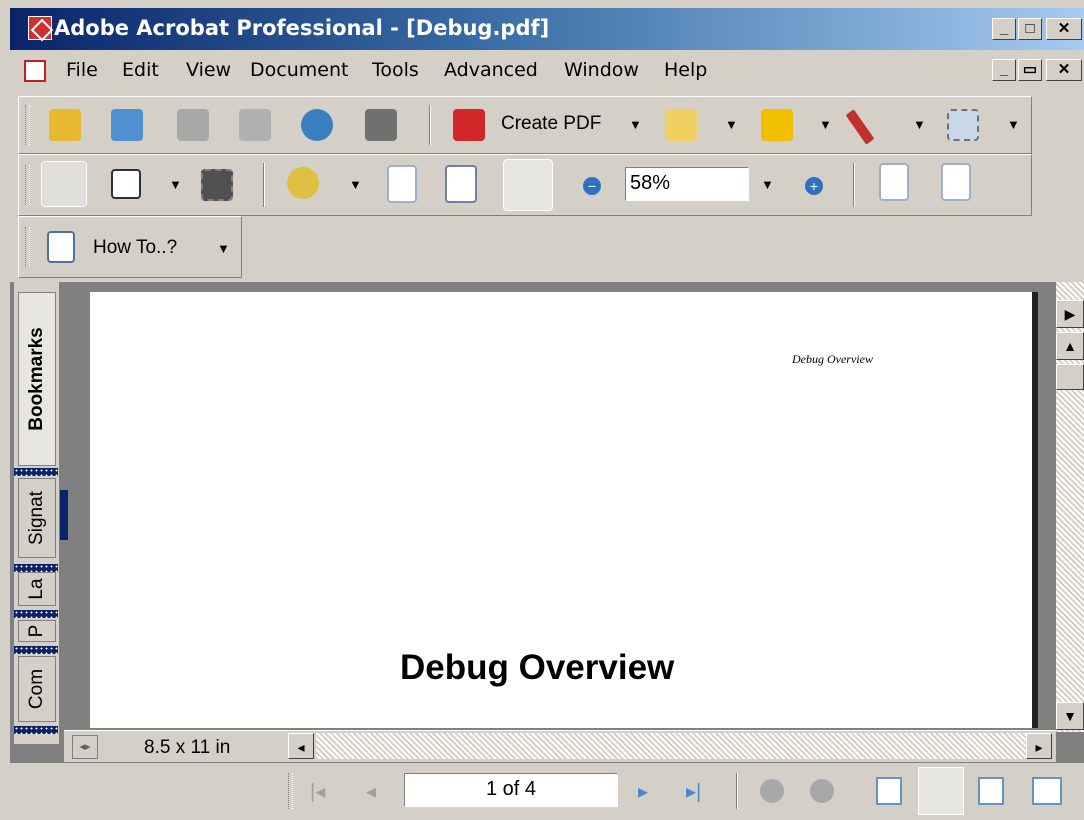 The width and height of the screenshot is (1084, 820). What do you see at coordinates (303, 183) in the screenshot?
I see `zoom-in-icon` at bounding box center [303, 183].